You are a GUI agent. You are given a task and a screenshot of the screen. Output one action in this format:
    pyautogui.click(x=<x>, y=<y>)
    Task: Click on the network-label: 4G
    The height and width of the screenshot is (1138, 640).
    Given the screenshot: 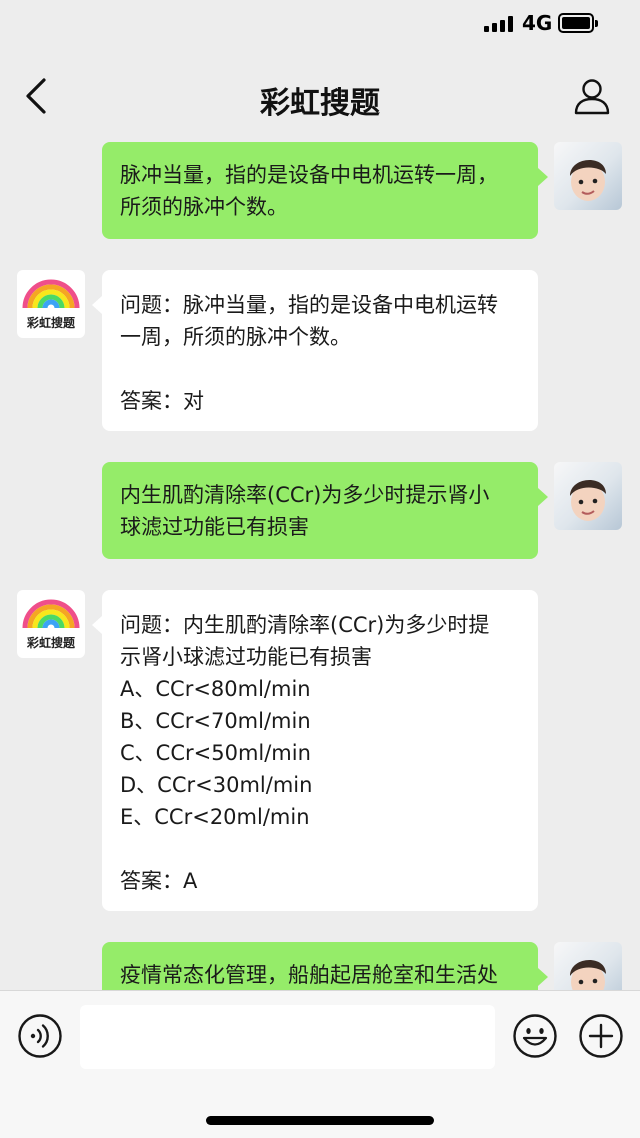 What is the action you would take?
    pyautogui.click(x=537, y=23)
    